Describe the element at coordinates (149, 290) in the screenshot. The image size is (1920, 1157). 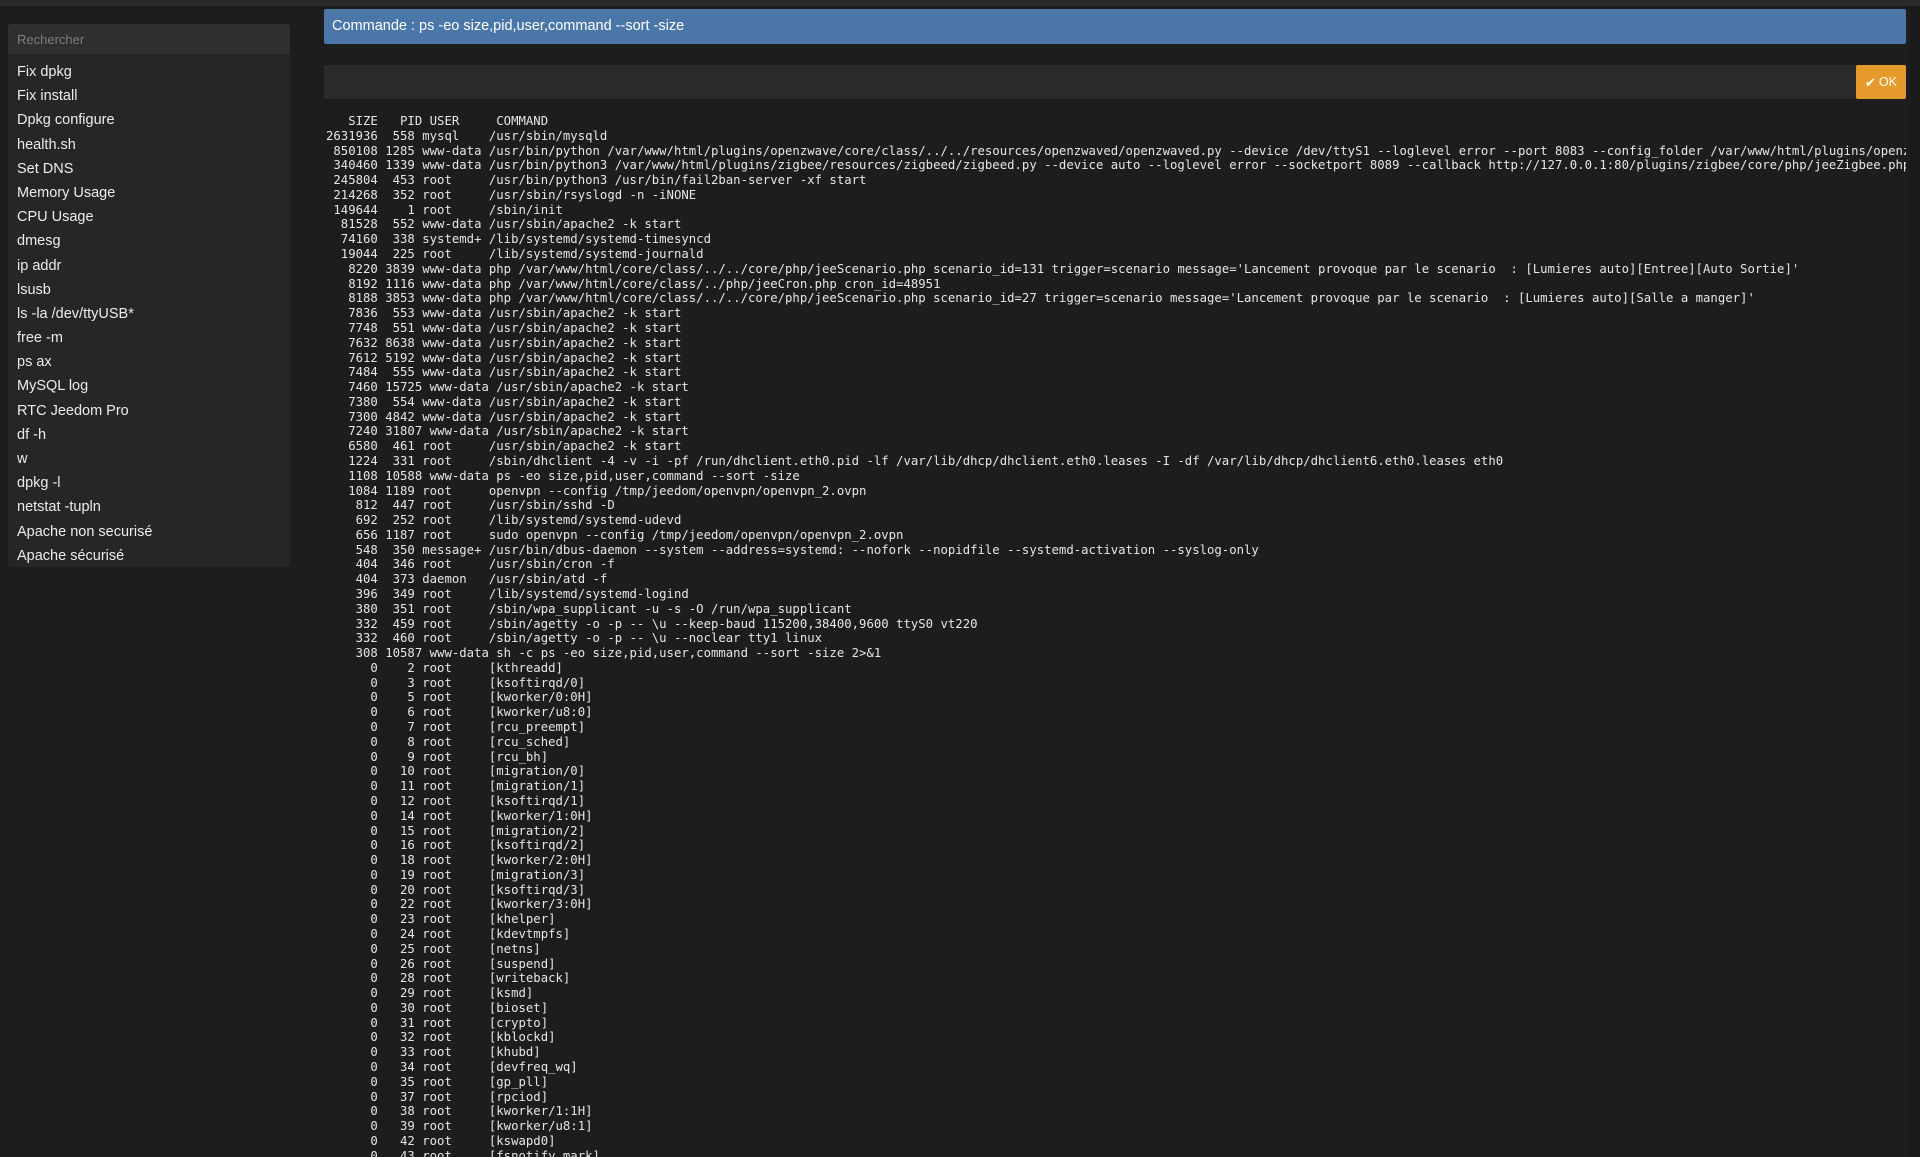
I see `sidebar-item-lsusb: lsusb` at that location.